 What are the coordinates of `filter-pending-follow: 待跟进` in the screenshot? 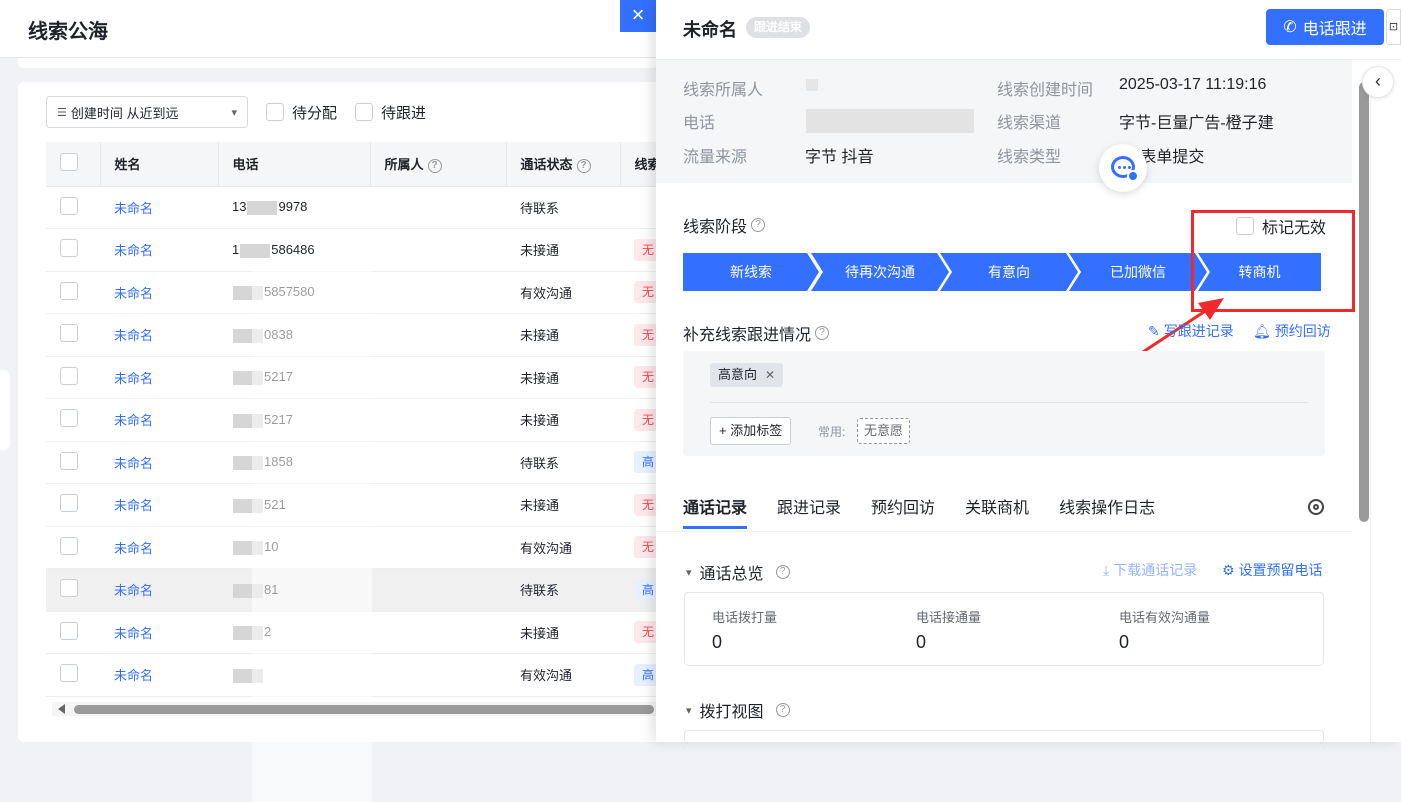 It's located at (390, 112).